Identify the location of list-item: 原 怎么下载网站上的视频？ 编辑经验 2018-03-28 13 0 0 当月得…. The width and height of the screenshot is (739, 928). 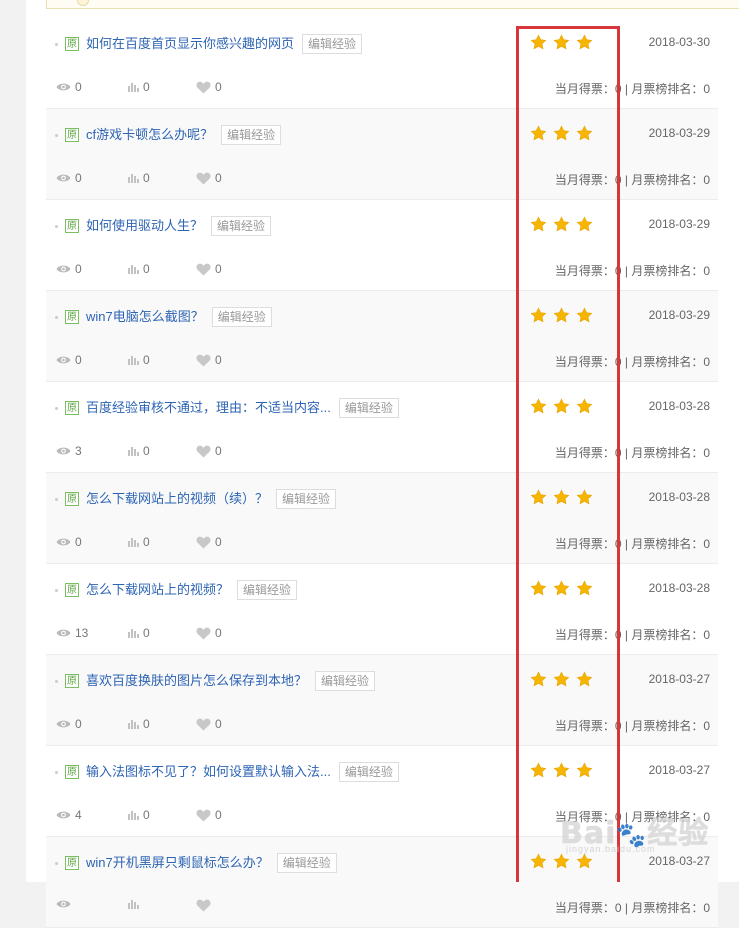
(382, 609).